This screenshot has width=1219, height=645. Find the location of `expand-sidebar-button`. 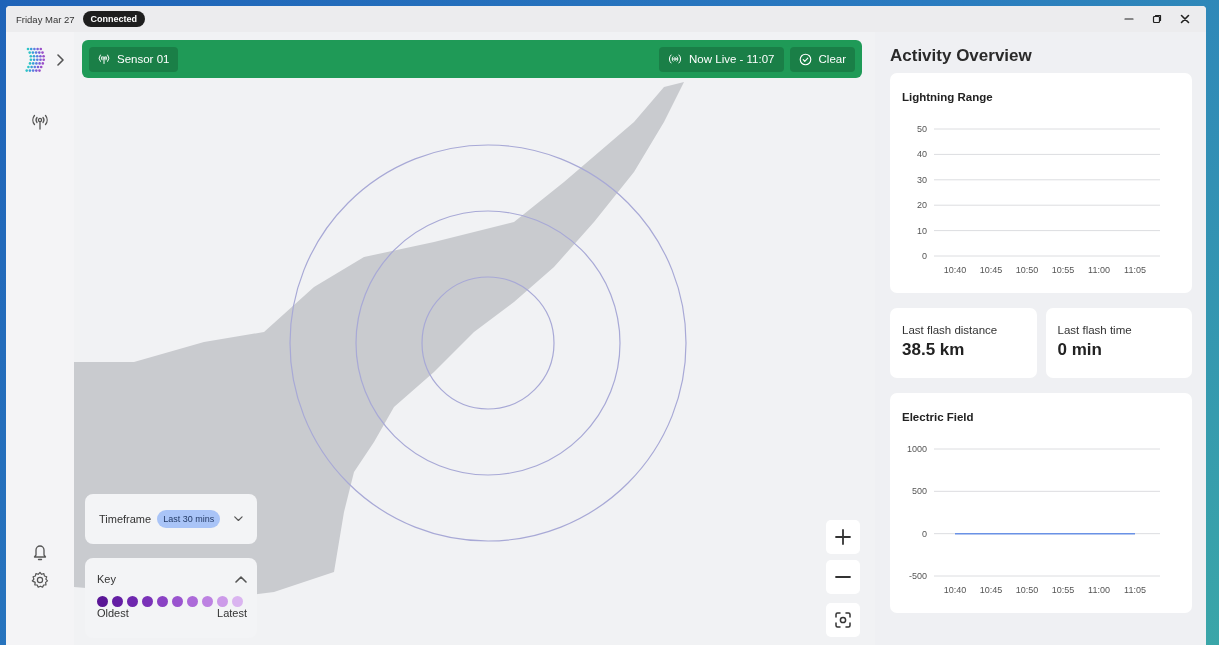

expand-sidebar-button is located at coordinates (60, 60).